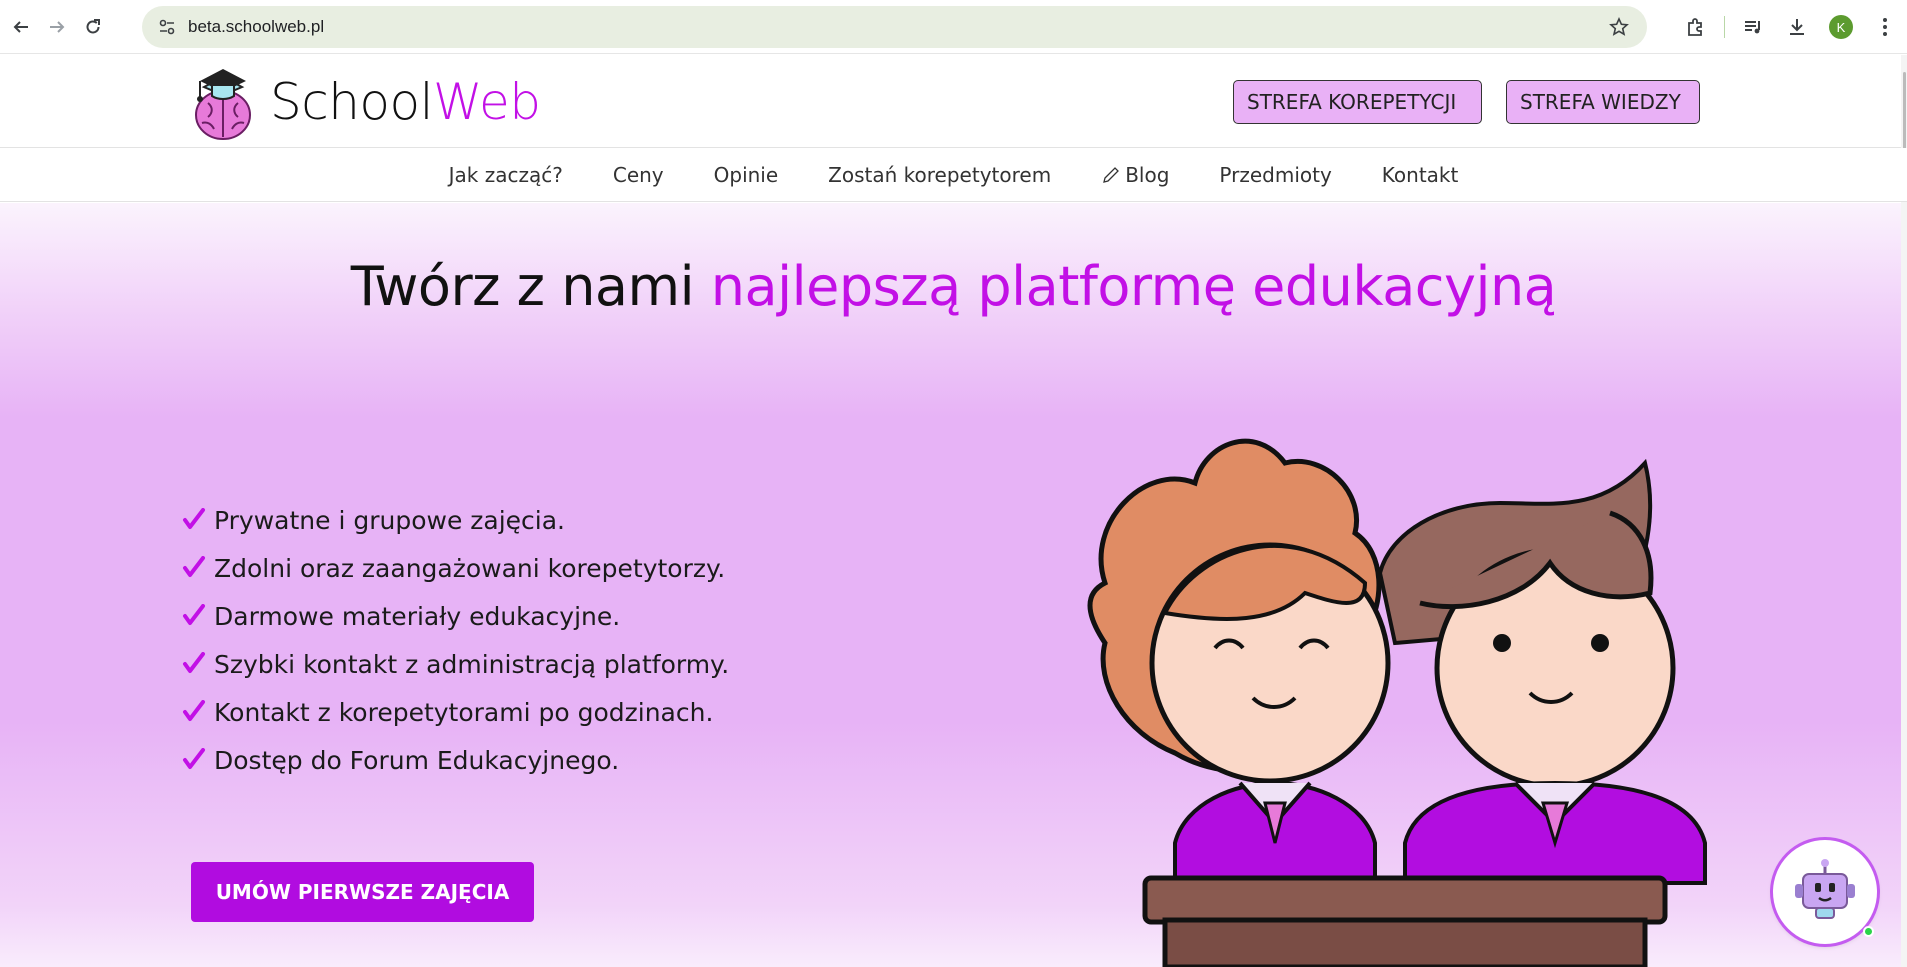  I want to click on chatbot-button, so click(1825, 892).